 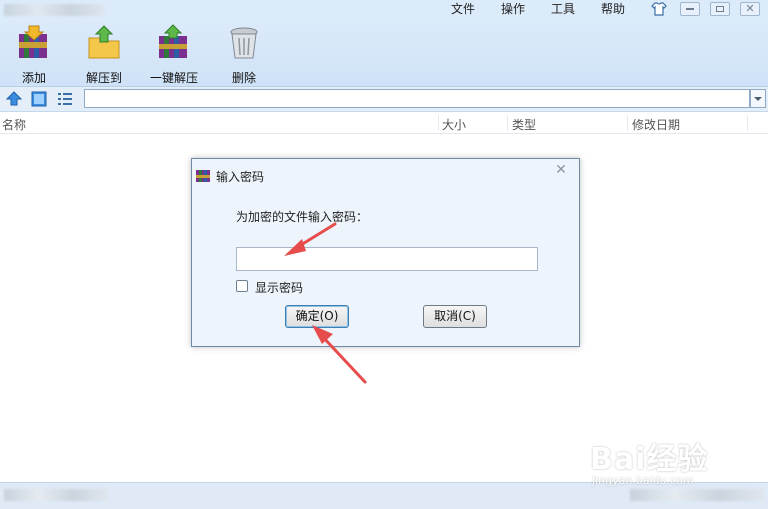 What do you see at coordinates (720, 9) in the screenshot?
I see `maximize-button` at bounding box center [720, 9].